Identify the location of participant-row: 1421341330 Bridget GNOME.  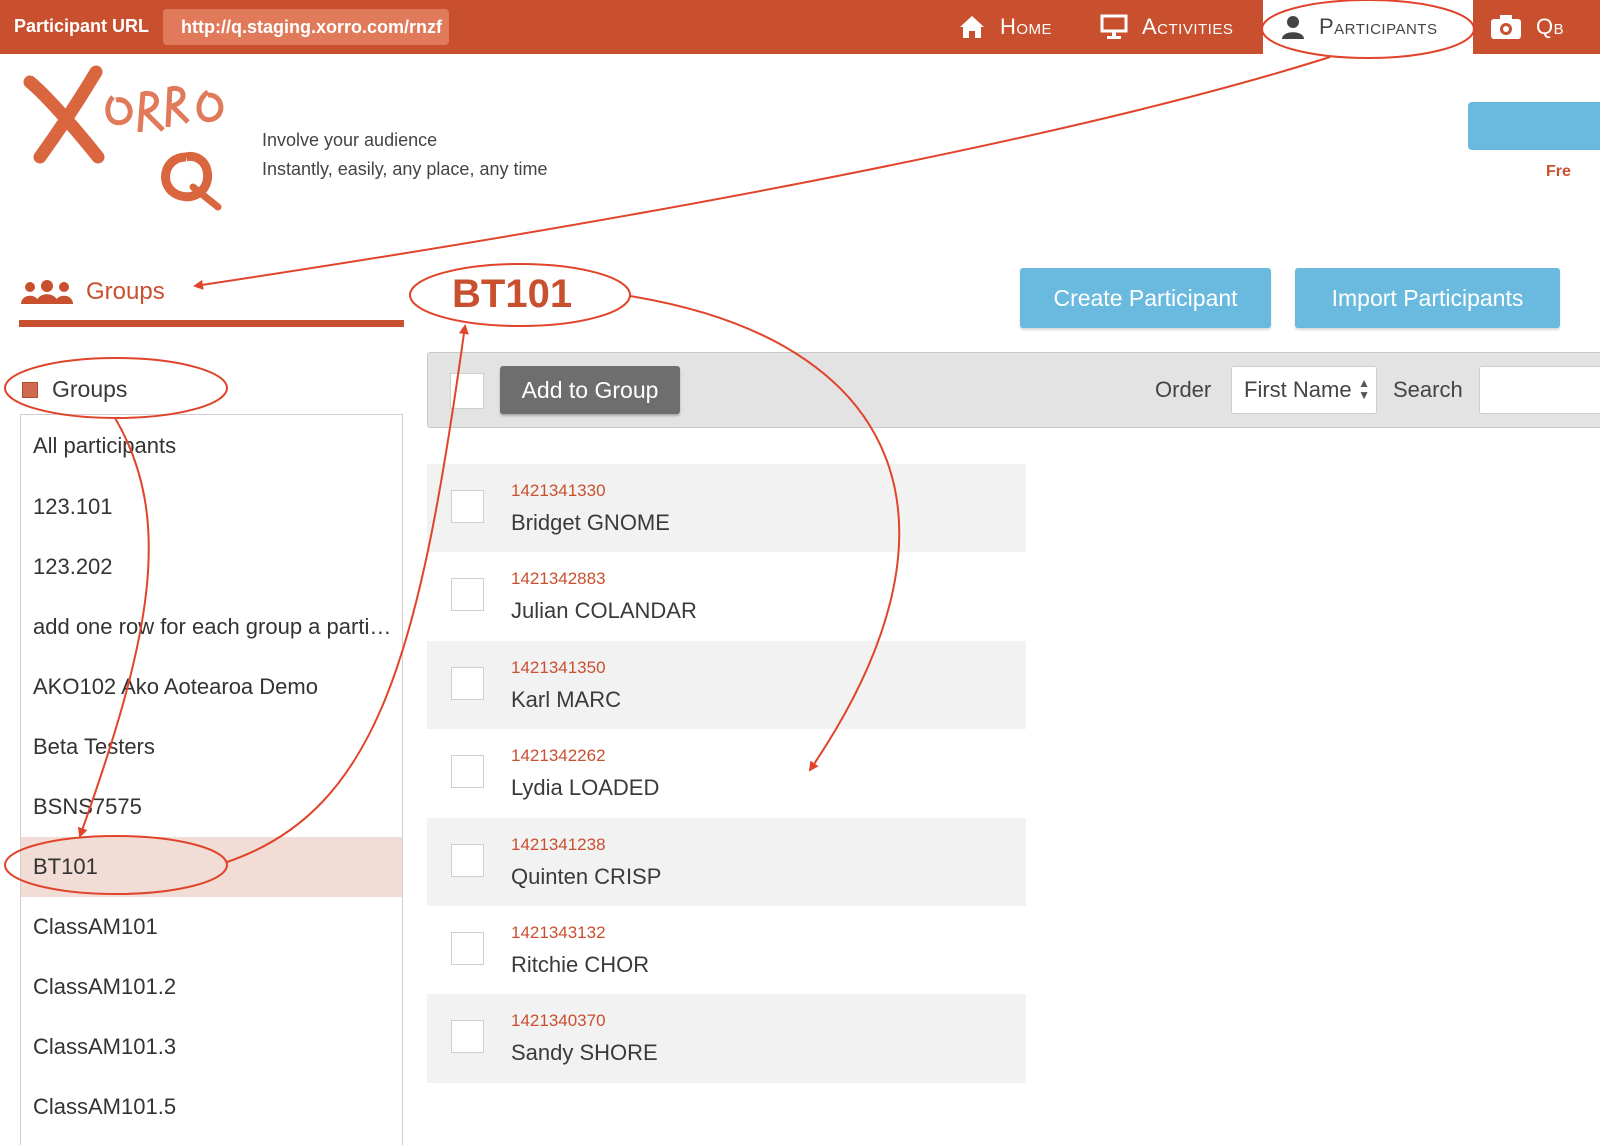
(726, 508).